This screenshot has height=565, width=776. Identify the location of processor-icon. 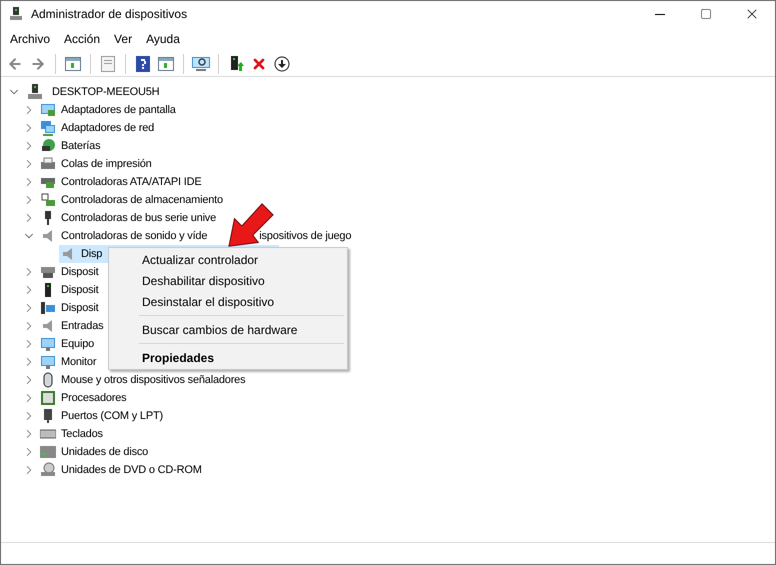
(48, 398).